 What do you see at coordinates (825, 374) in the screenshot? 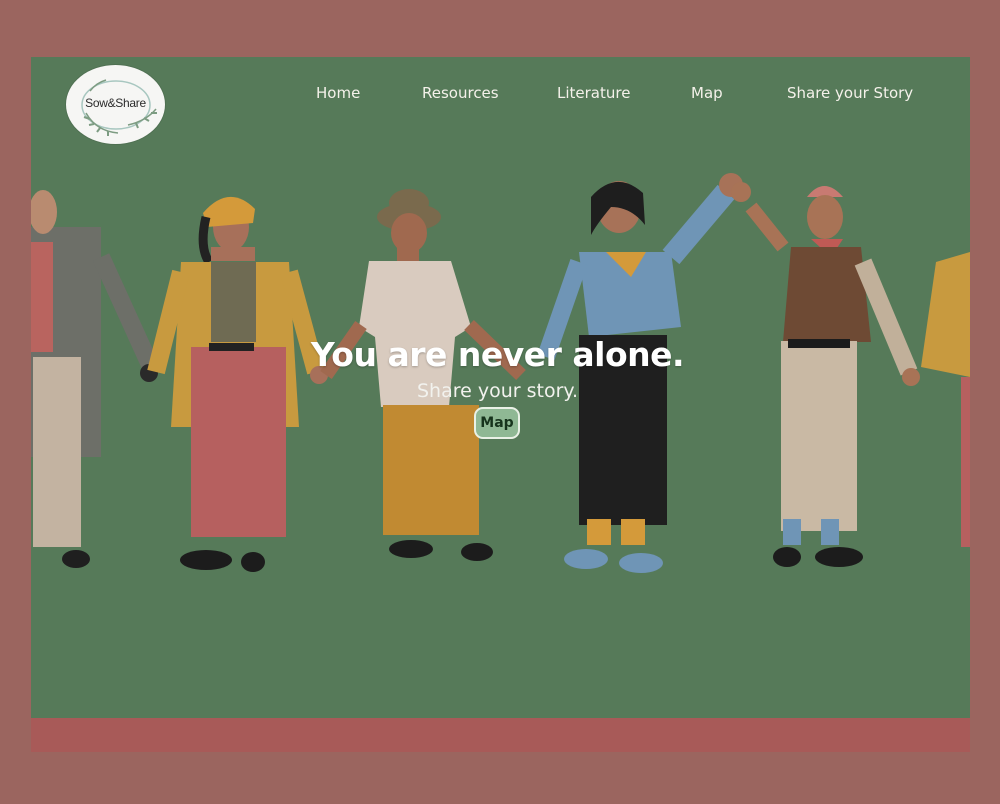
I see `person-brown-vest-illustration` at bounding box center [825, 374].